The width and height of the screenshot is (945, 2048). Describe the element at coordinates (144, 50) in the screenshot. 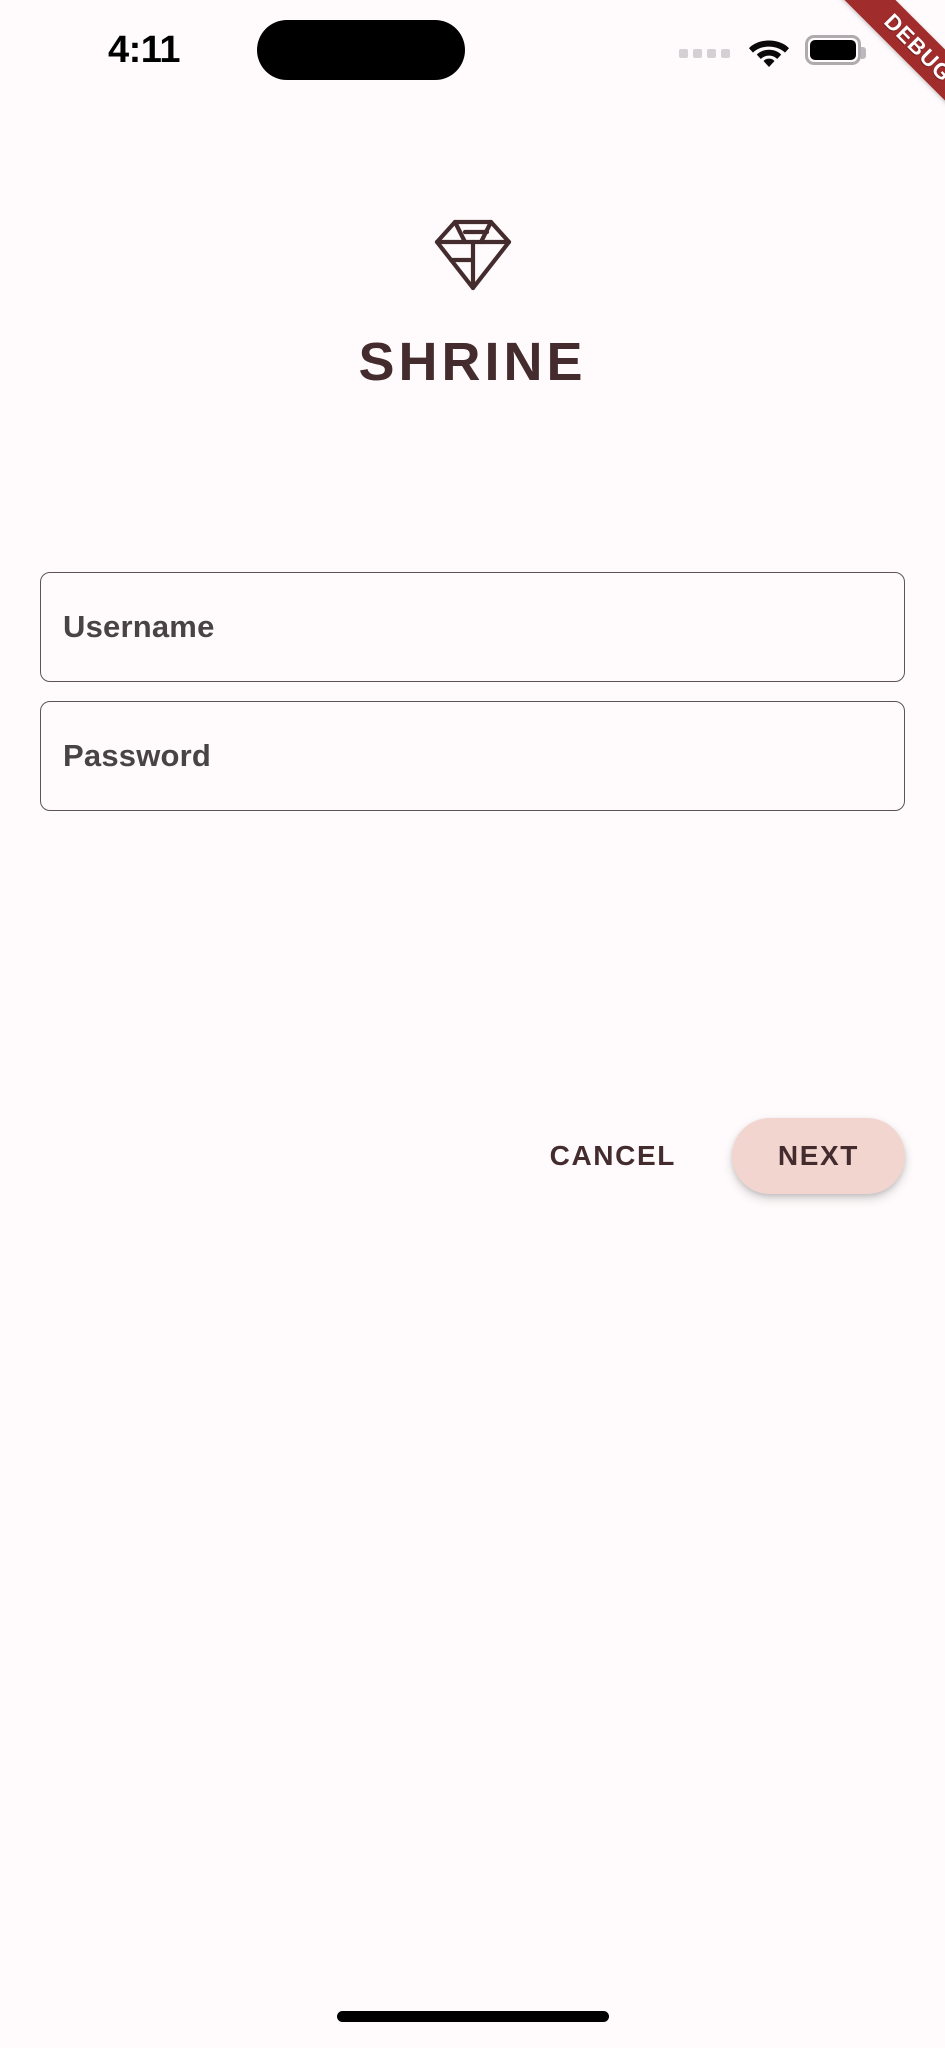

I see `status-bar-time: 4:11` at that location.